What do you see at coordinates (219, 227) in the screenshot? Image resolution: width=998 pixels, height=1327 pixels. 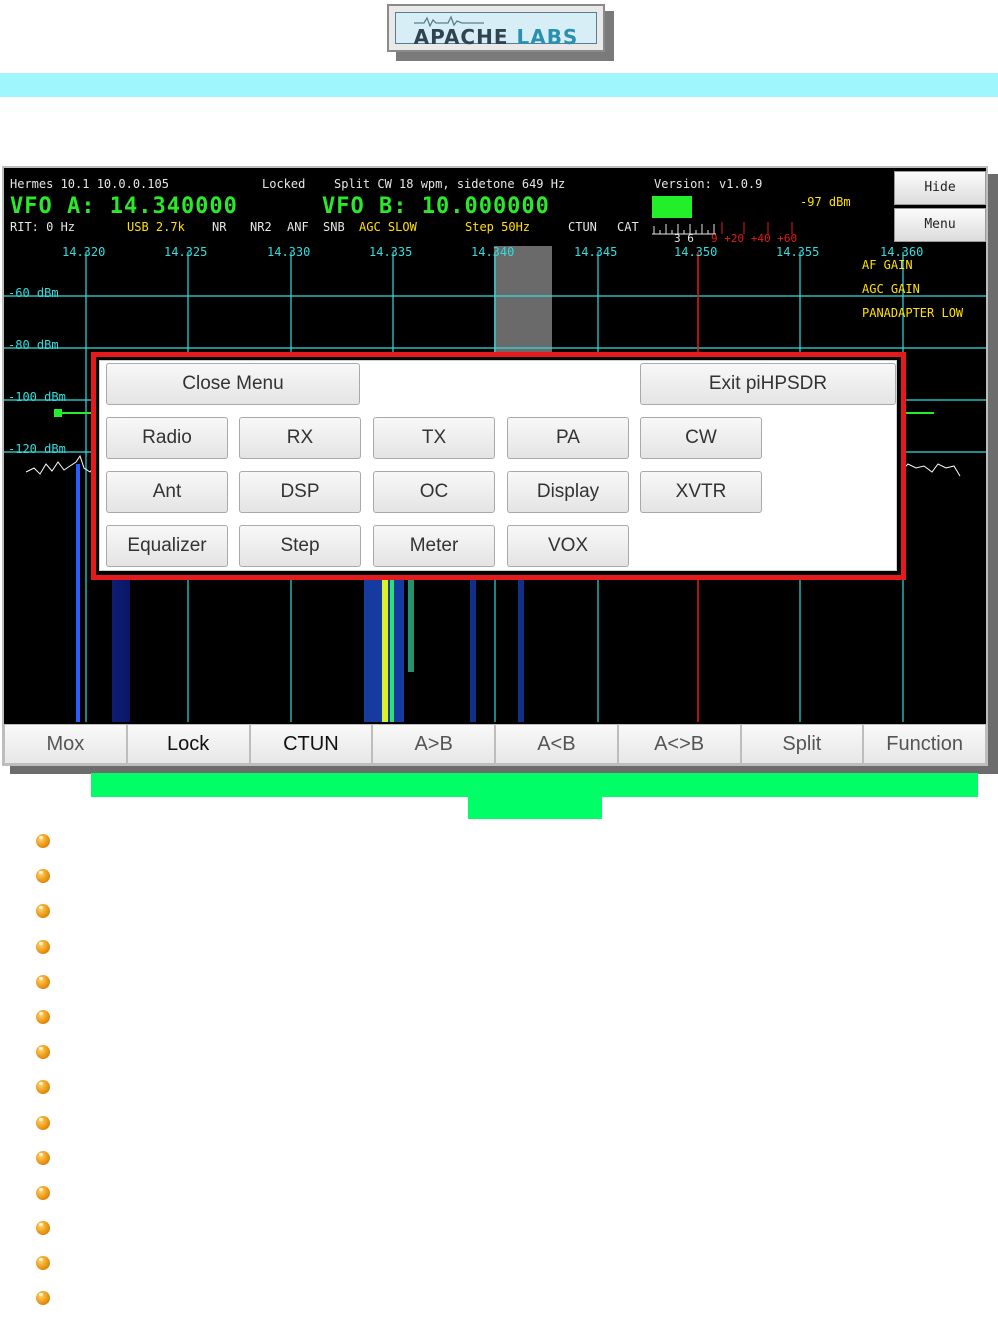 I see `nr-label: NR` at bounding box center [219, 227].